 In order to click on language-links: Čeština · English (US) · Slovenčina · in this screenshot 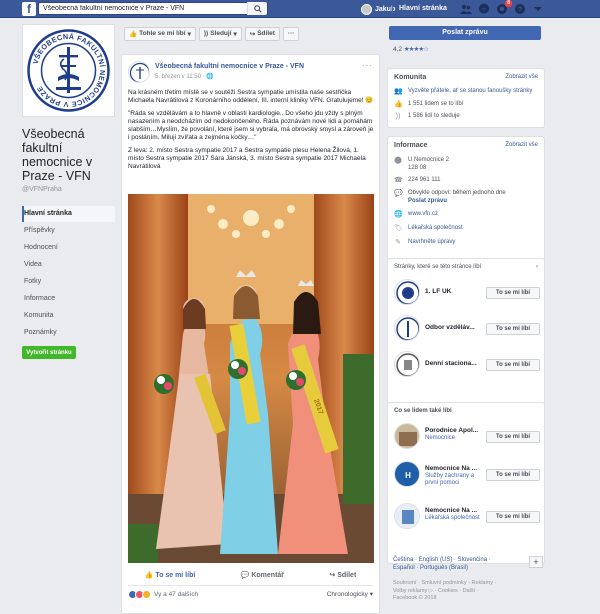, I will do `click(468, 560)`.